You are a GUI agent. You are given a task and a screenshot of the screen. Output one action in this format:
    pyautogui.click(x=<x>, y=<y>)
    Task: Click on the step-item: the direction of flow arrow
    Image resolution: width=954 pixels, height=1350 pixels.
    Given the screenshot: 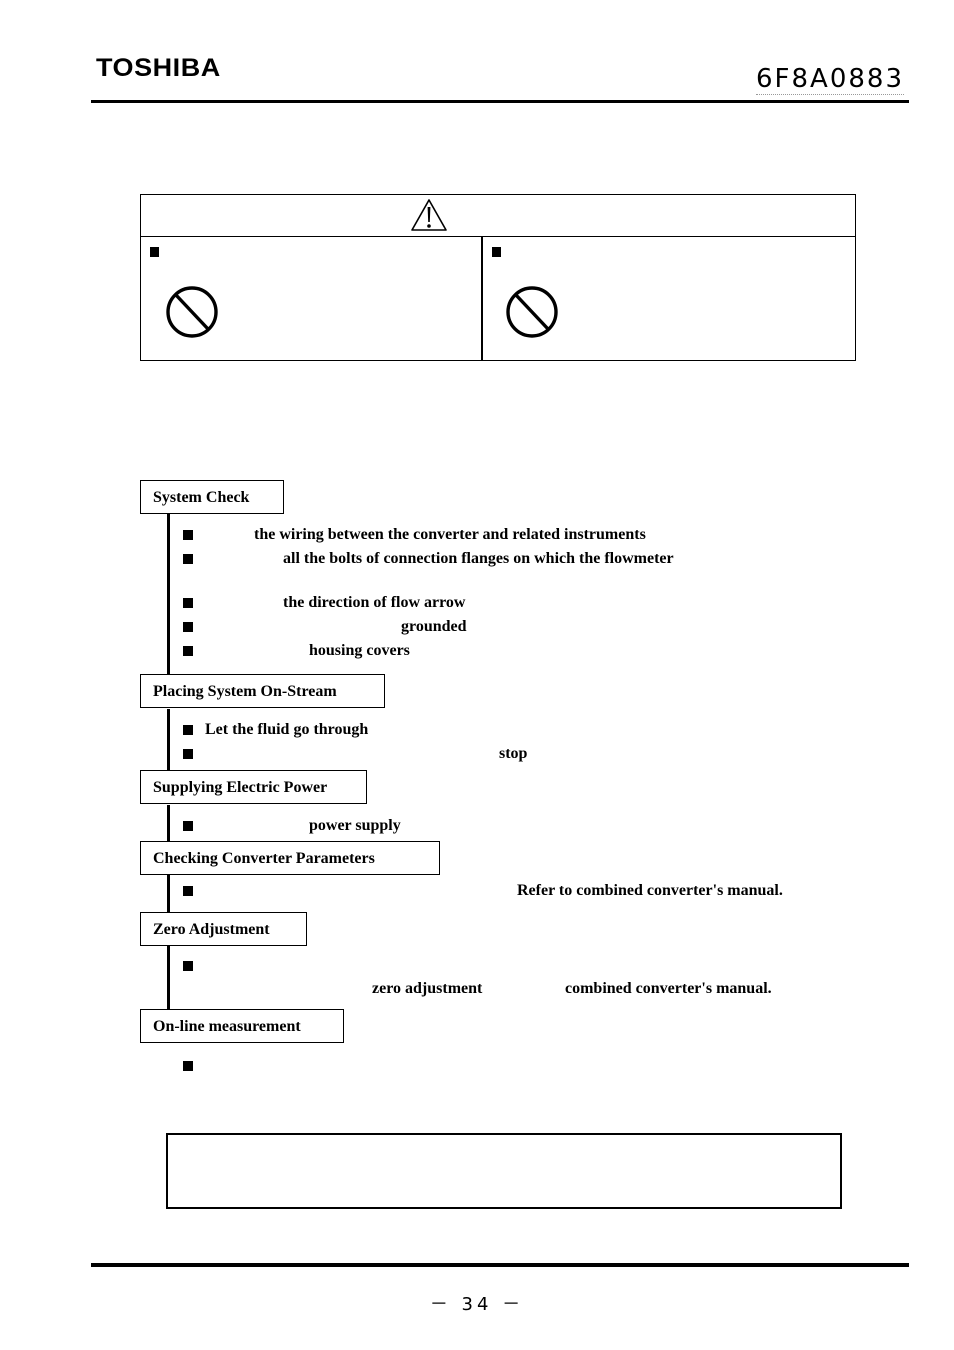 What is the action you would take?
    pyautogui.click(x=374, y=602)
    